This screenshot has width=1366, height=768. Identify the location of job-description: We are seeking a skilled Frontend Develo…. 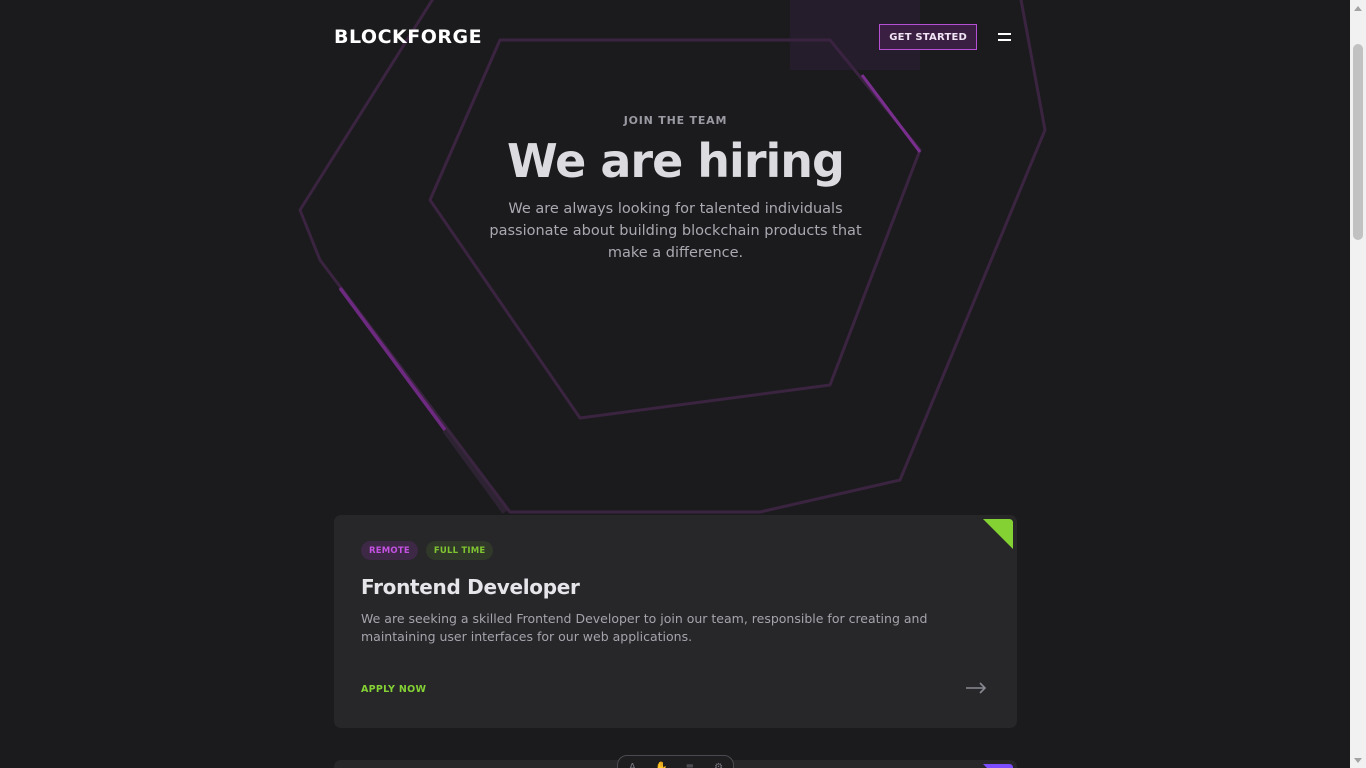
(644, 627).